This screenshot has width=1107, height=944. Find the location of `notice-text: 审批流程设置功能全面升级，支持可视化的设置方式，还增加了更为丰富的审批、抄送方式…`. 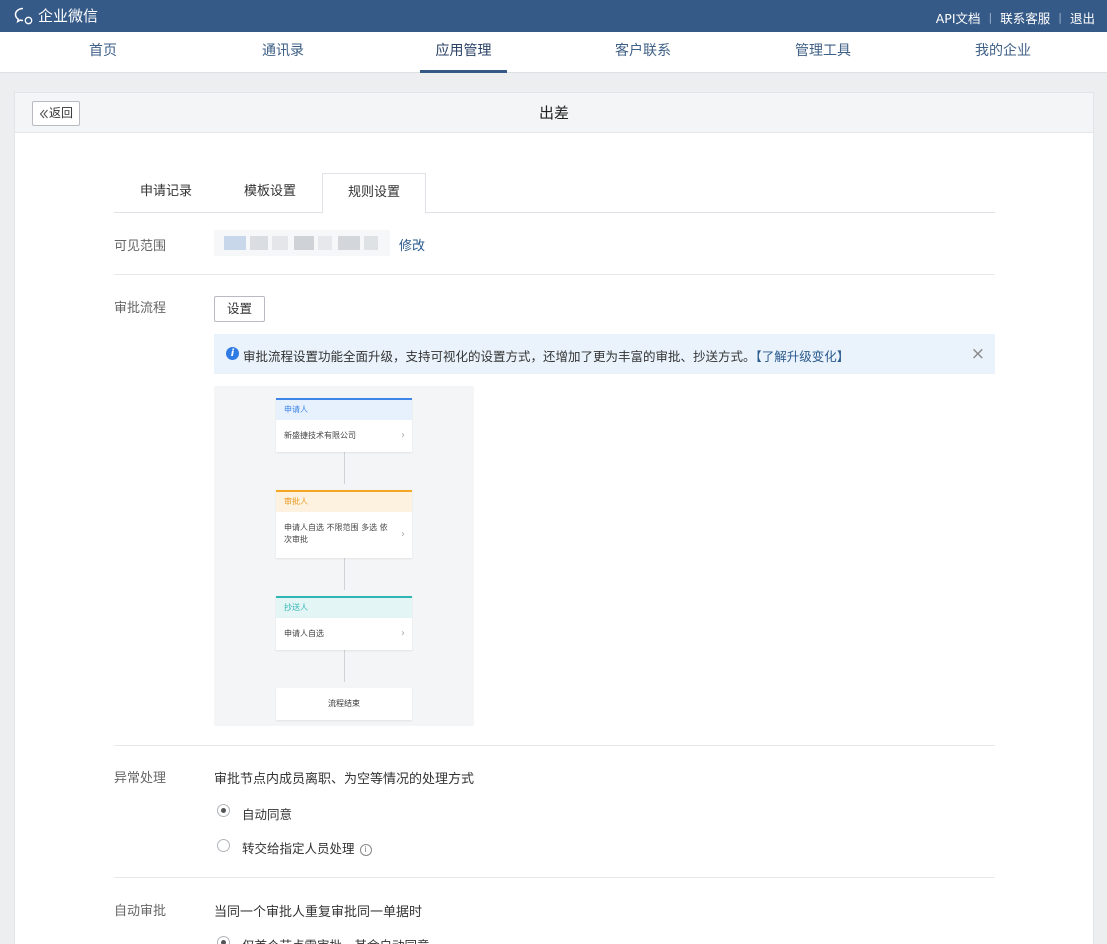

notice-text: 审批流程设置功能全面升级，支持可视化的设置方式，还增加了更为丰富的审批、抄送方式… is located at coordinates (499, 356).